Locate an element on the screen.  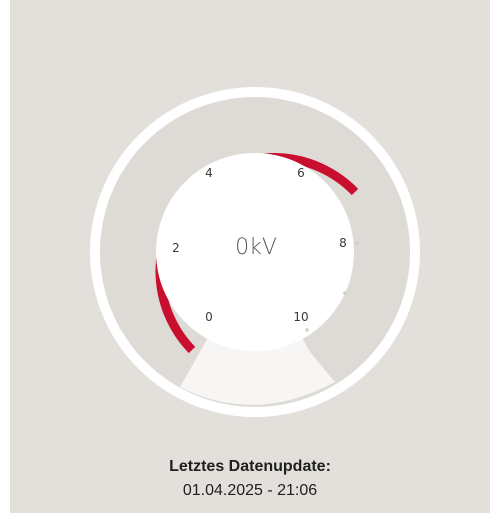
gauge-value: 0kV is located at coordinates (256, 247).